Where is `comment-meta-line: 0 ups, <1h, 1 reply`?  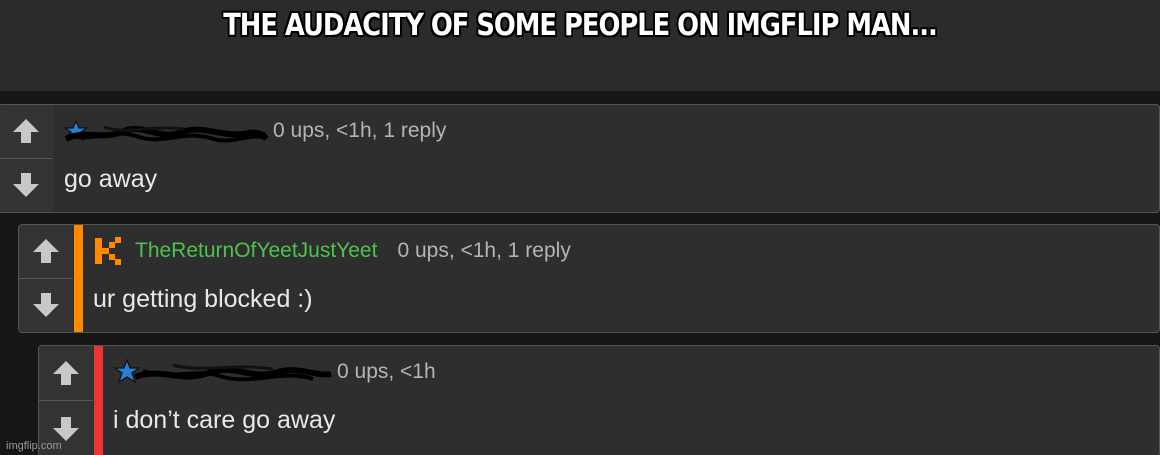 comment-meta-line: 0 ups, <1h, 1 reply is located at coordinates (606, 131).